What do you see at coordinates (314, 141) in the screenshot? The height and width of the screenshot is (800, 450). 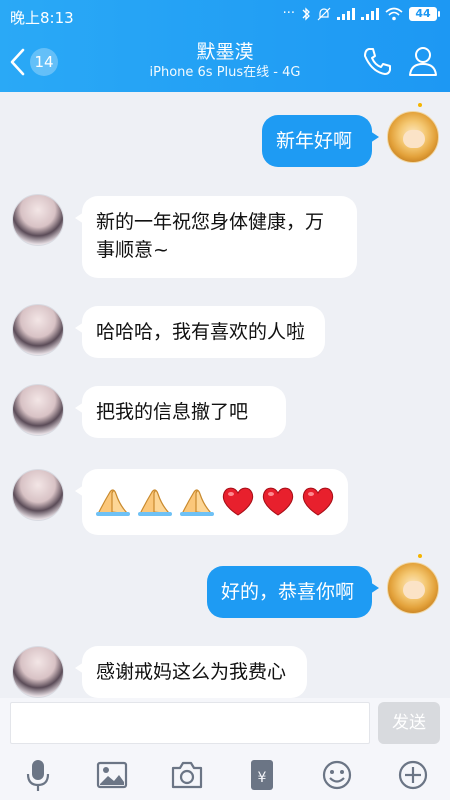 I see `message-text: 新年好啊` at bounding box center [314, 141].